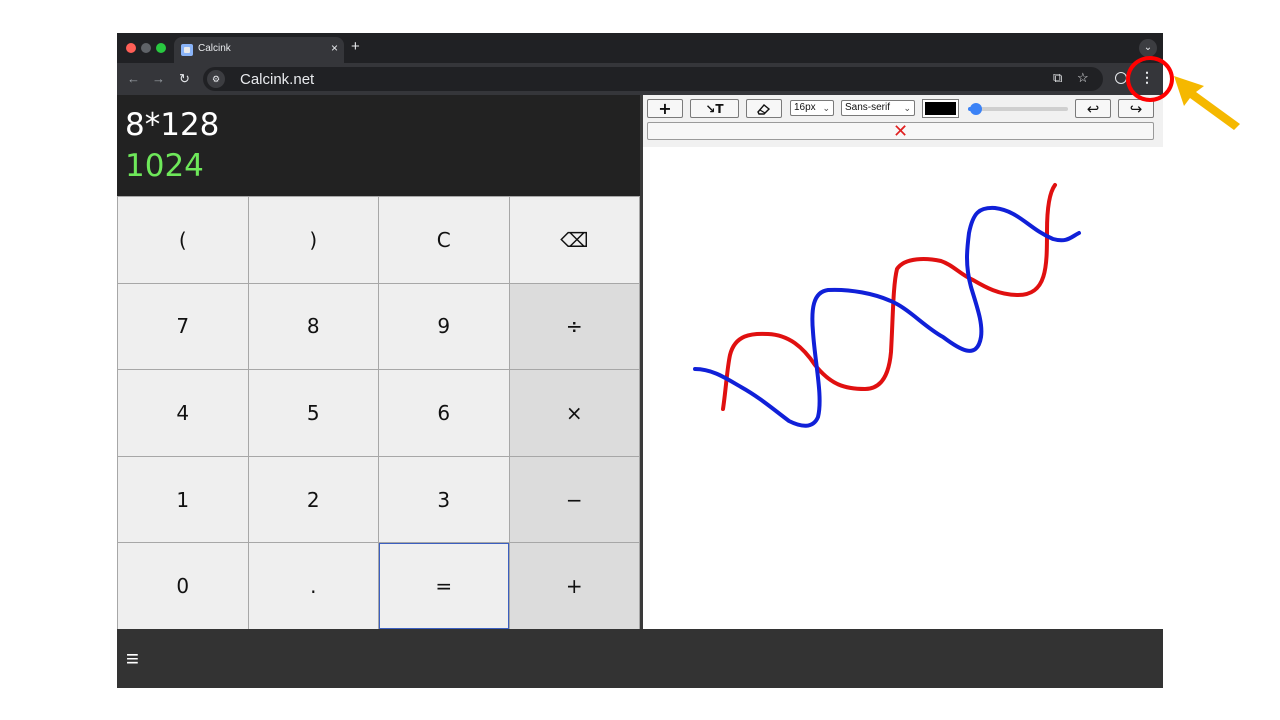 Image resolution: width=1280 pixels, height=720 pixels. I want to click on calculator-display: 8*128 1024, so click(378, 145).